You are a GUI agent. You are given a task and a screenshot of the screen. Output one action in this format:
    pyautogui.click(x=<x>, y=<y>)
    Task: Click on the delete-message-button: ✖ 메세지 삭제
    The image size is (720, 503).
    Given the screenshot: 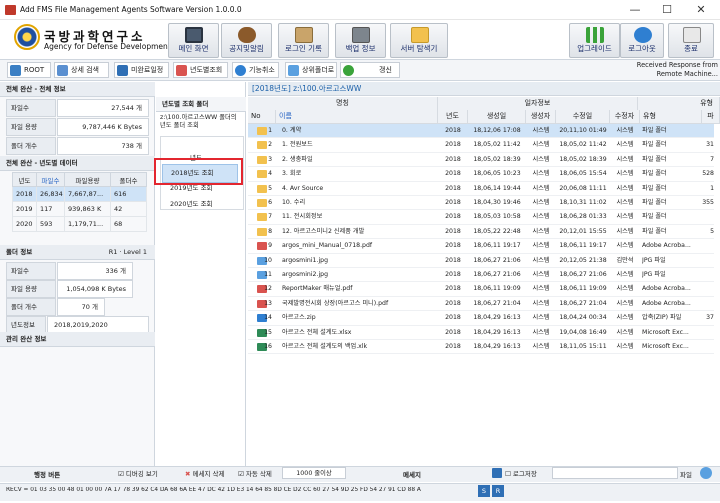 What is the action you would take?
    pyautogui.click(x=205, y=473)
    